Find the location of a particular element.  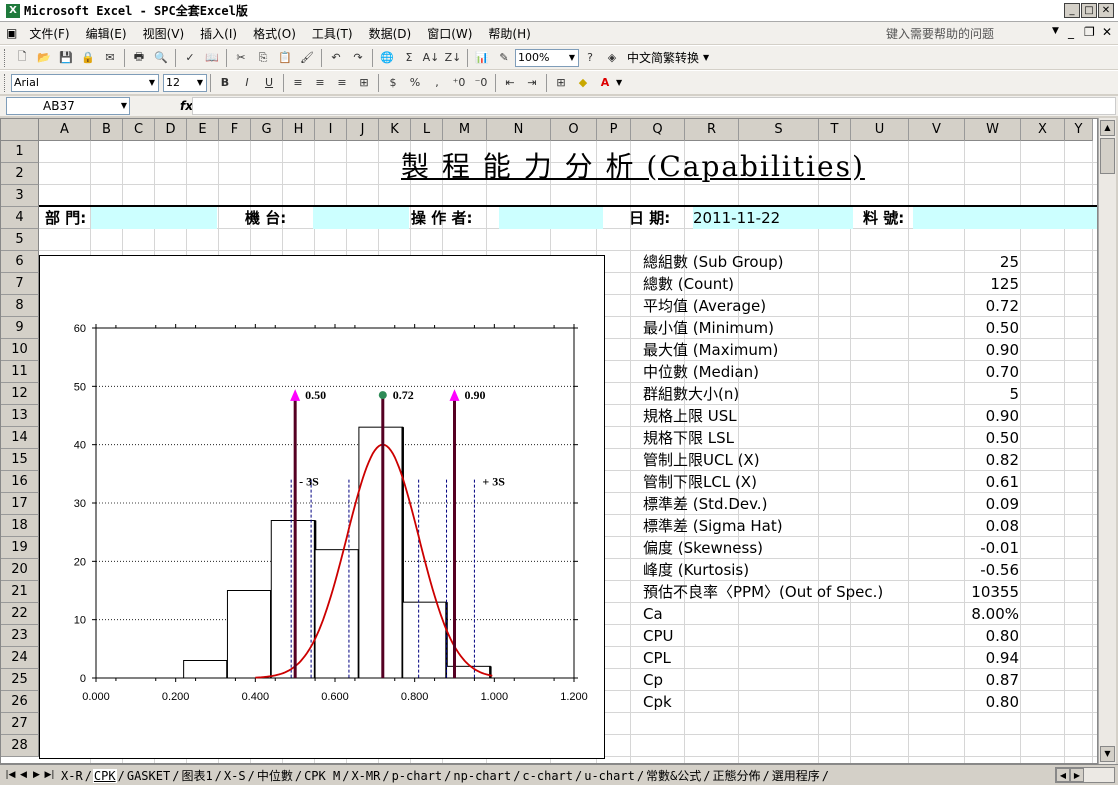

decrease-indent-icon: ⇤ is located at coordinates (510, 83).